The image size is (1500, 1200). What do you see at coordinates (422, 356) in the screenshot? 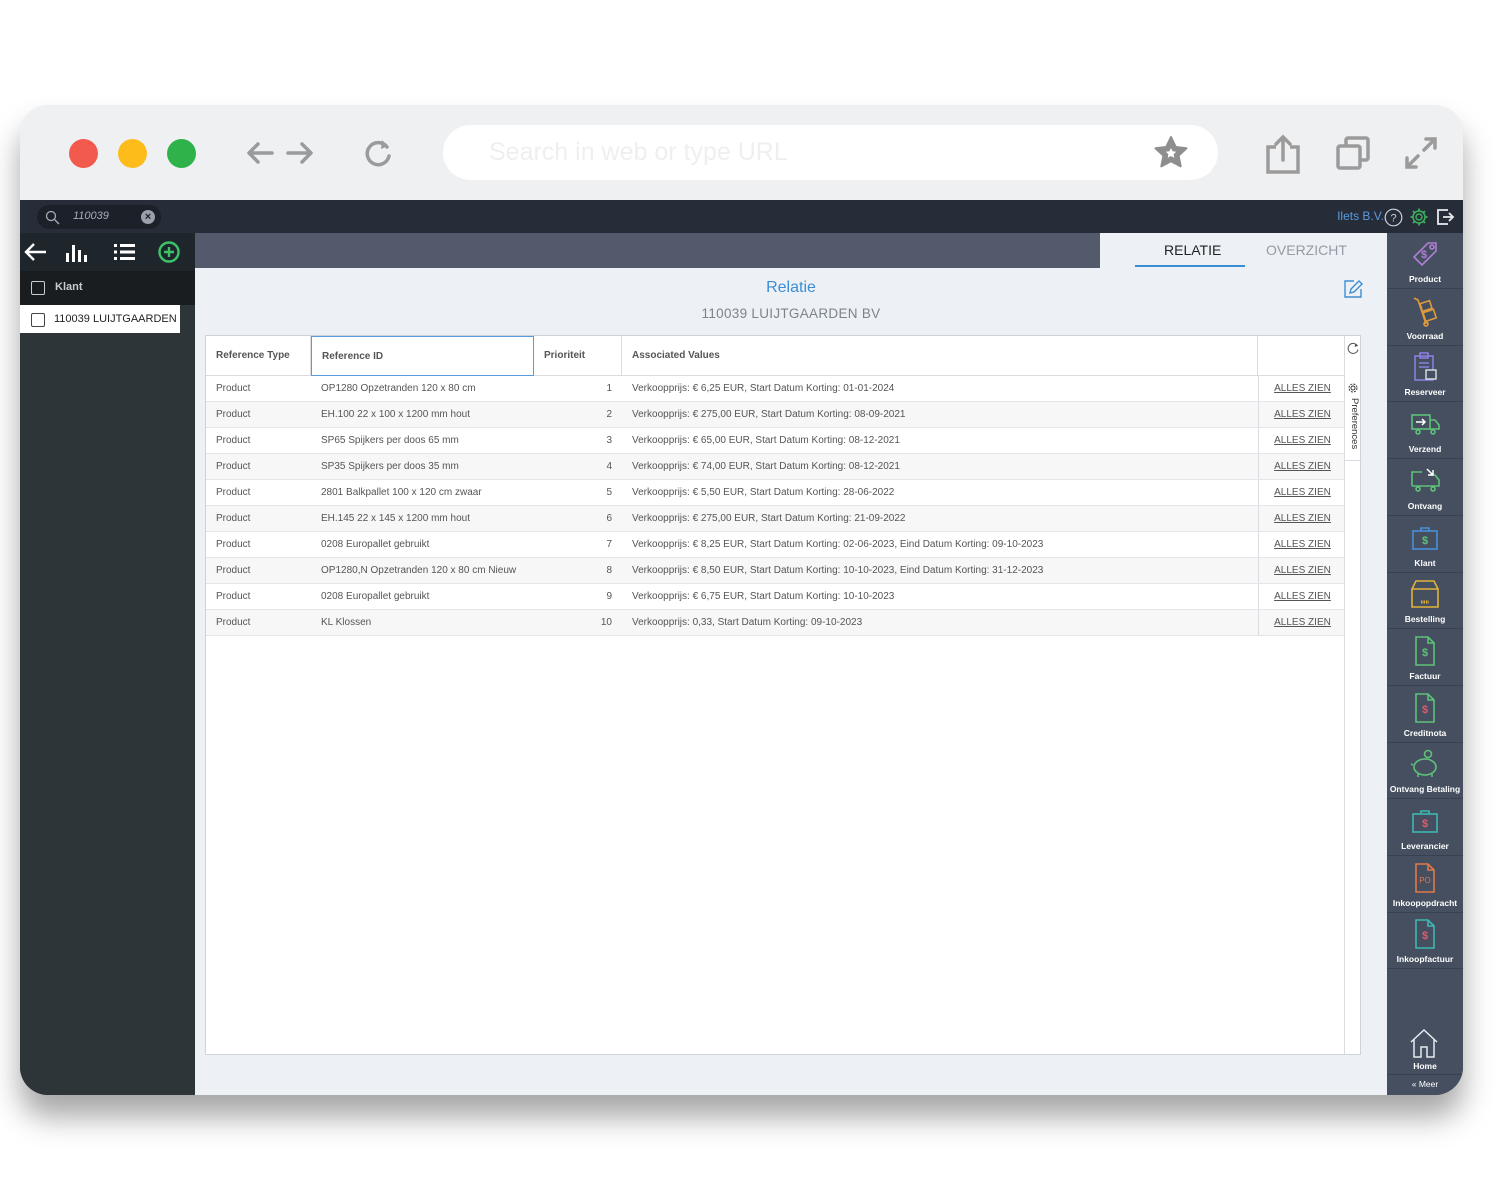
I see `column-header-reference-id: Reference ID` at bounding box center [422, 356].